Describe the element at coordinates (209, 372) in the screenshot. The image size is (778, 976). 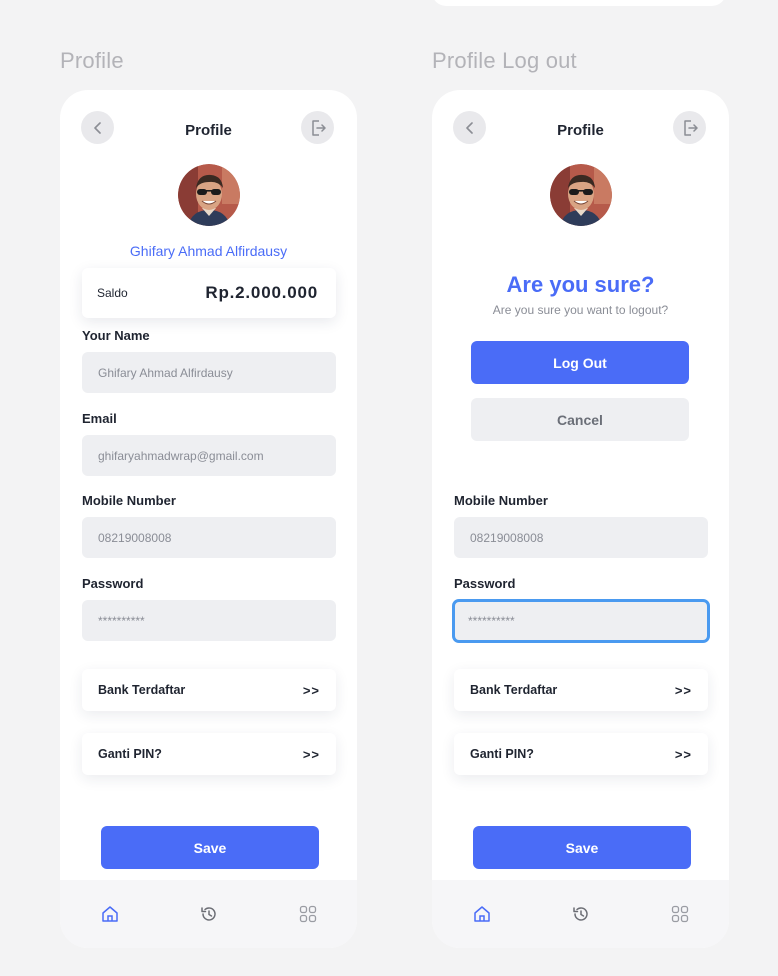
I see `name-field` at that location.